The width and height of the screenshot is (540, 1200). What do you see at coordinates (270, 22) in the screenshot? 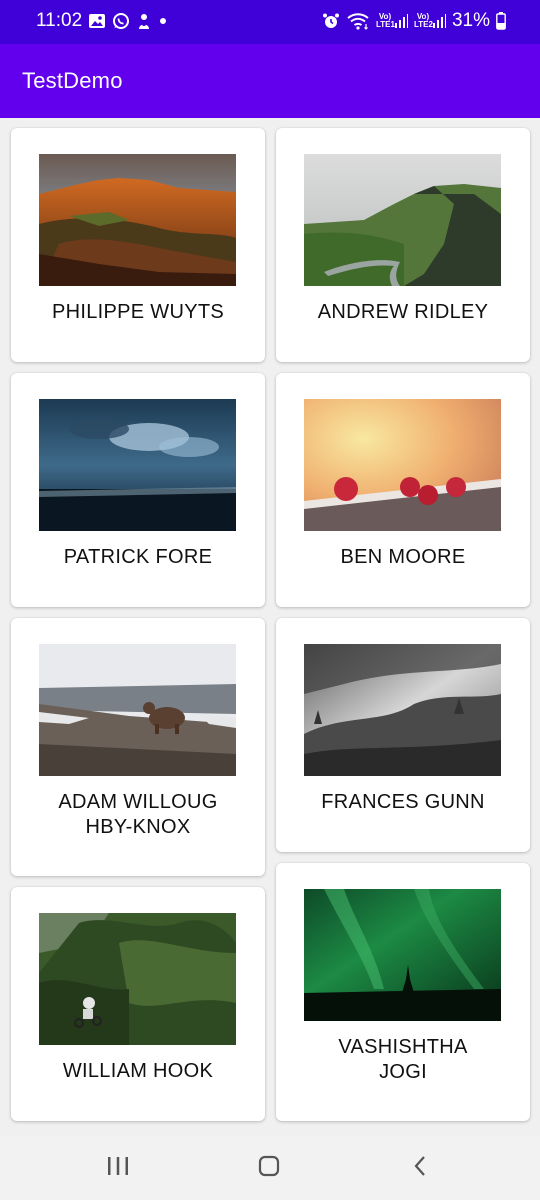
I see `status-bar: 11:02 Vo) LTE1 Vo) LTE2 31%` at bounding box center [270, 22].